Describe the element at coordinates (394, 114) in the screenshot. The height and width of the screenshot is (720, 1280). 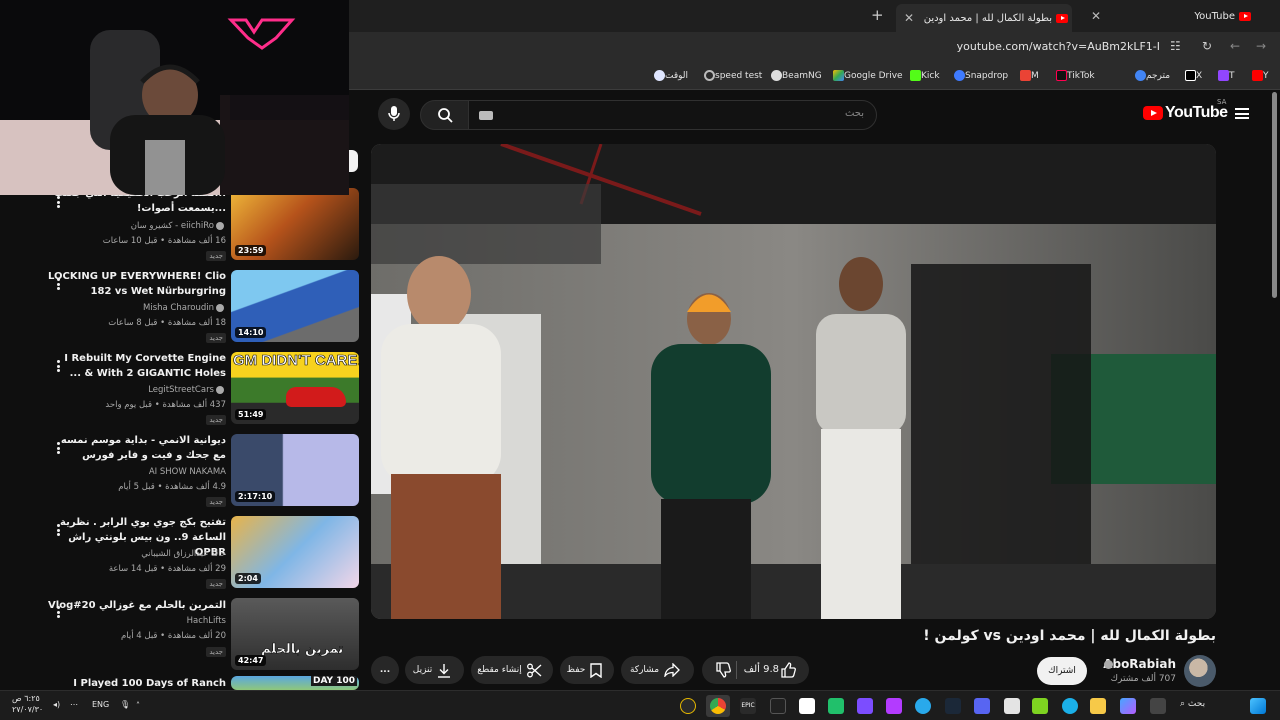
I see `voice-search-button` at that location.